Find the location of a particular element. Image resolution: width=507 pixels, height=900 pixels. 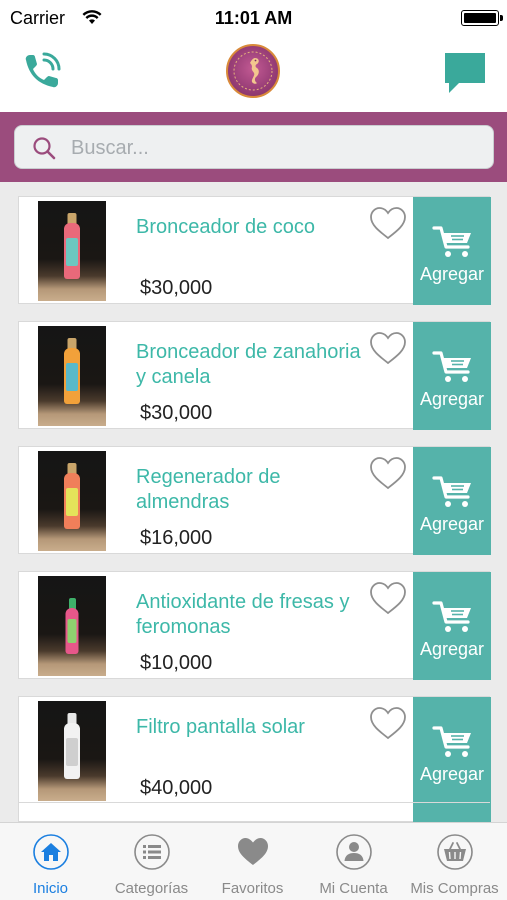

tab-label: Mi Cuenta is located at coordinates (353, 888).